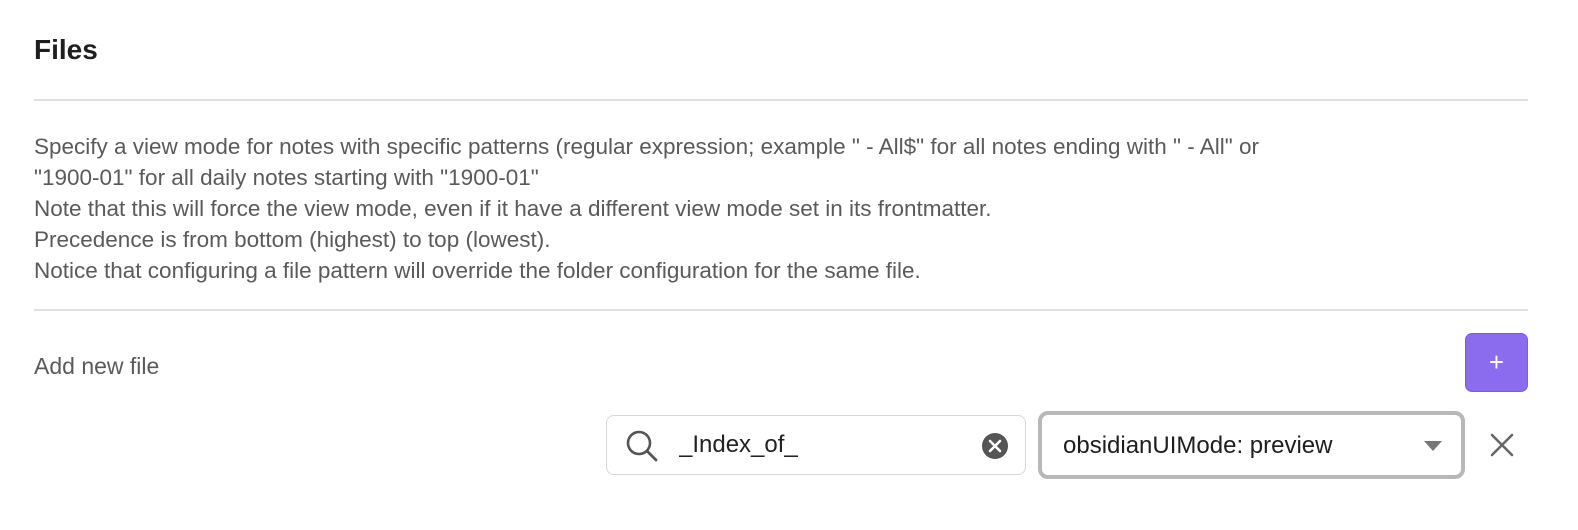  Describe the element at coordinates (66, 49) in the screenshot. I see `section-title: Files` at that location.